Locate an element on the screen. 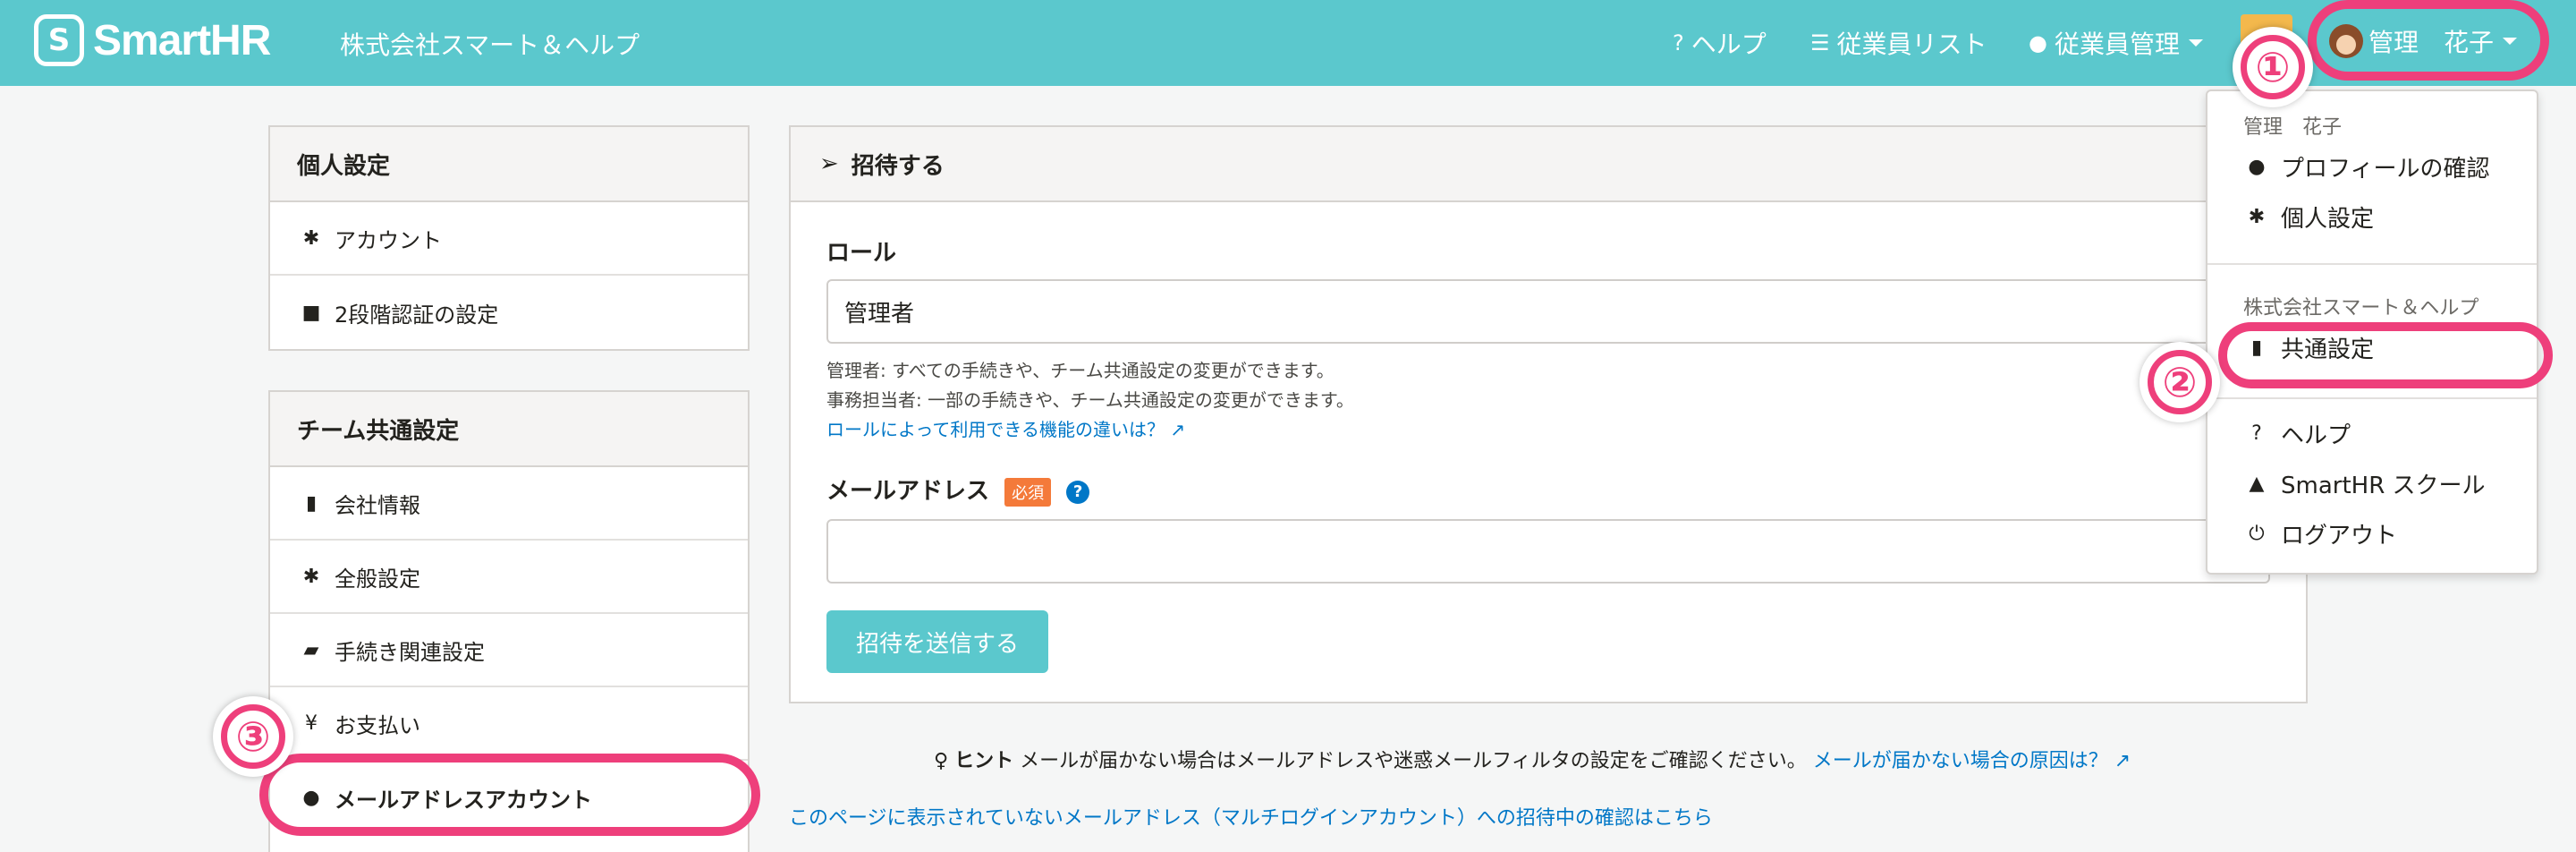 This screenshot has height=852, width=2576. nav-help: ? ヘルプ is located at coordinates (1720, 43).